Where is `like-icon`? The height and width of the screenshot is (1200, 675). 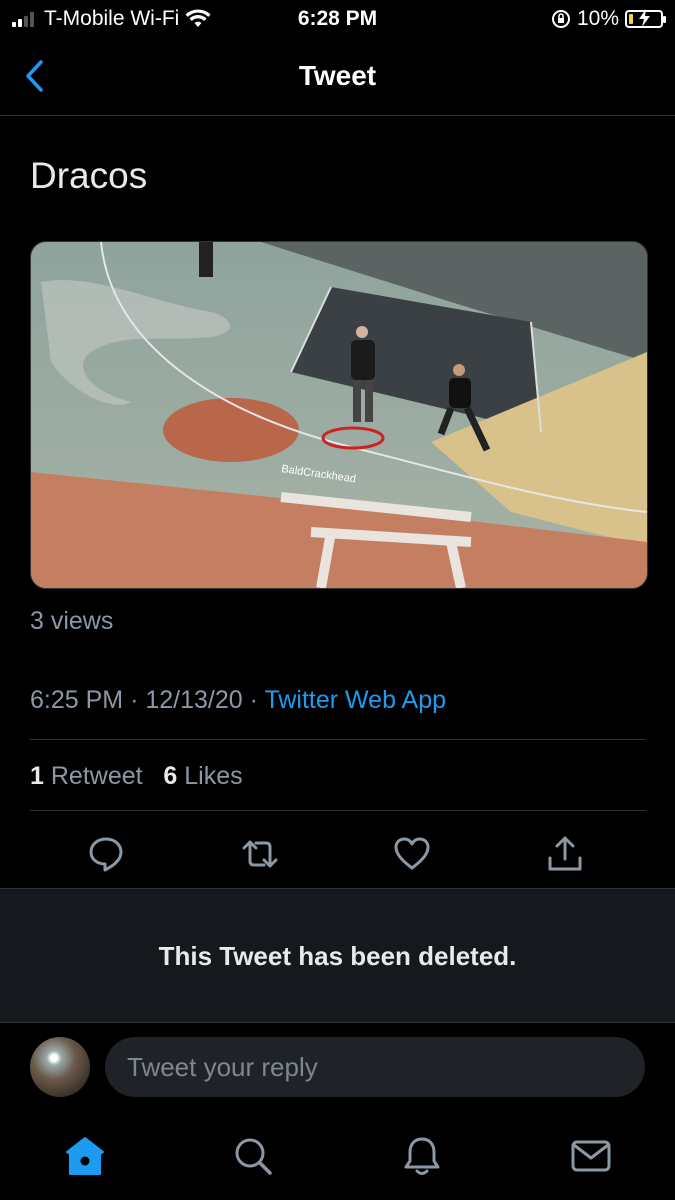
like-icon is located at coordinates (412, 854).